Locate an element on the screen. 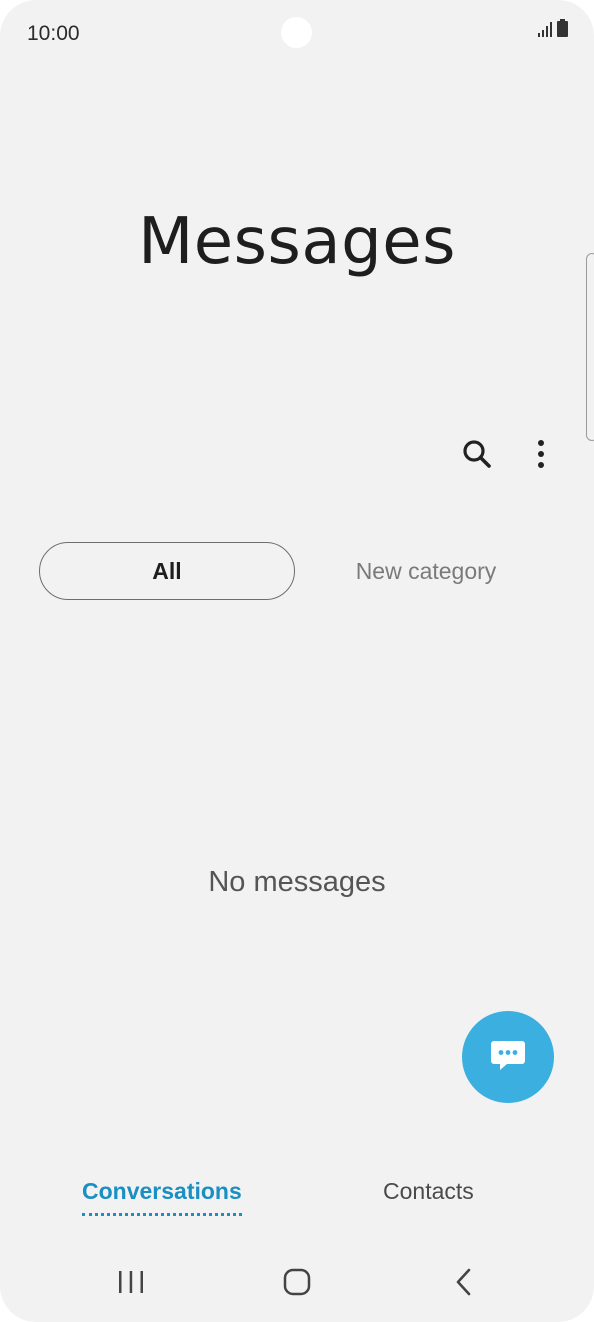  front-camera is located at coordinates (296, 32).